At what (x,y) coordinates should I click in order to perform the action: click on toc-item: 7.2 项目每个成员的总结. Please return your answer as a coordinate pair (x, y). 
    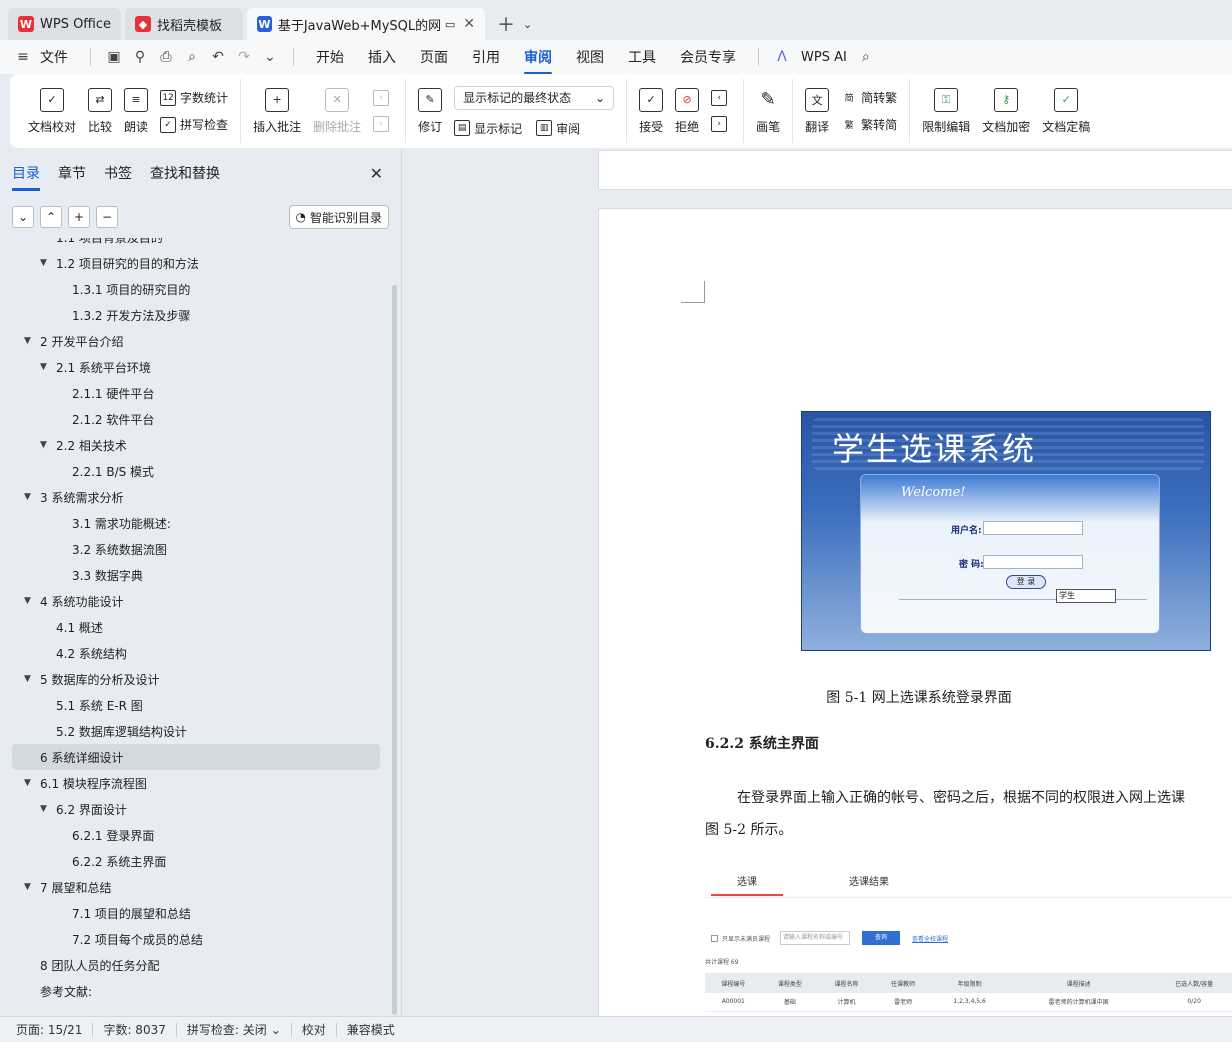
    Looking at the image, I should click on (196, 939).